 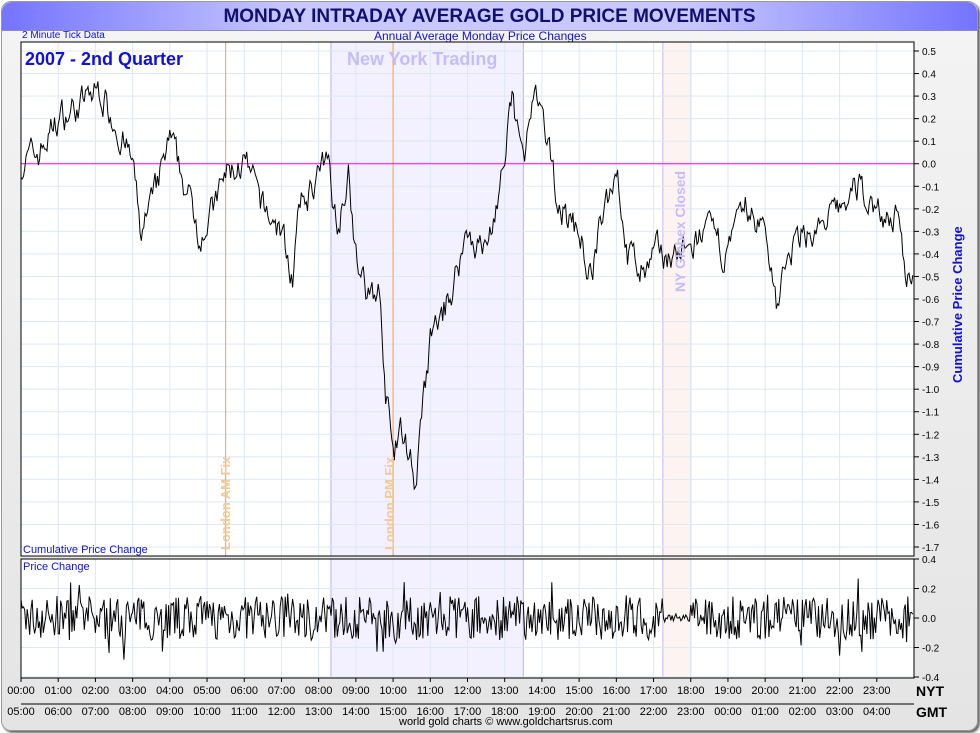 I want to click on price-change-panel-label: Price Change, so click(x=56, y=567).